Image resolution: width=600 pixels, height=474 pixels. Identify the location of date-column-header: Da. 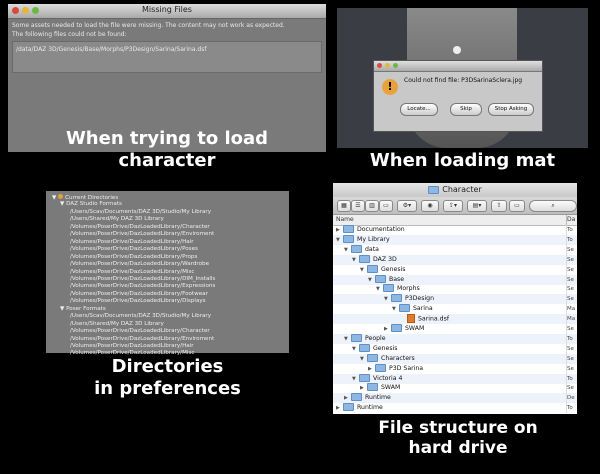
(571, 220).